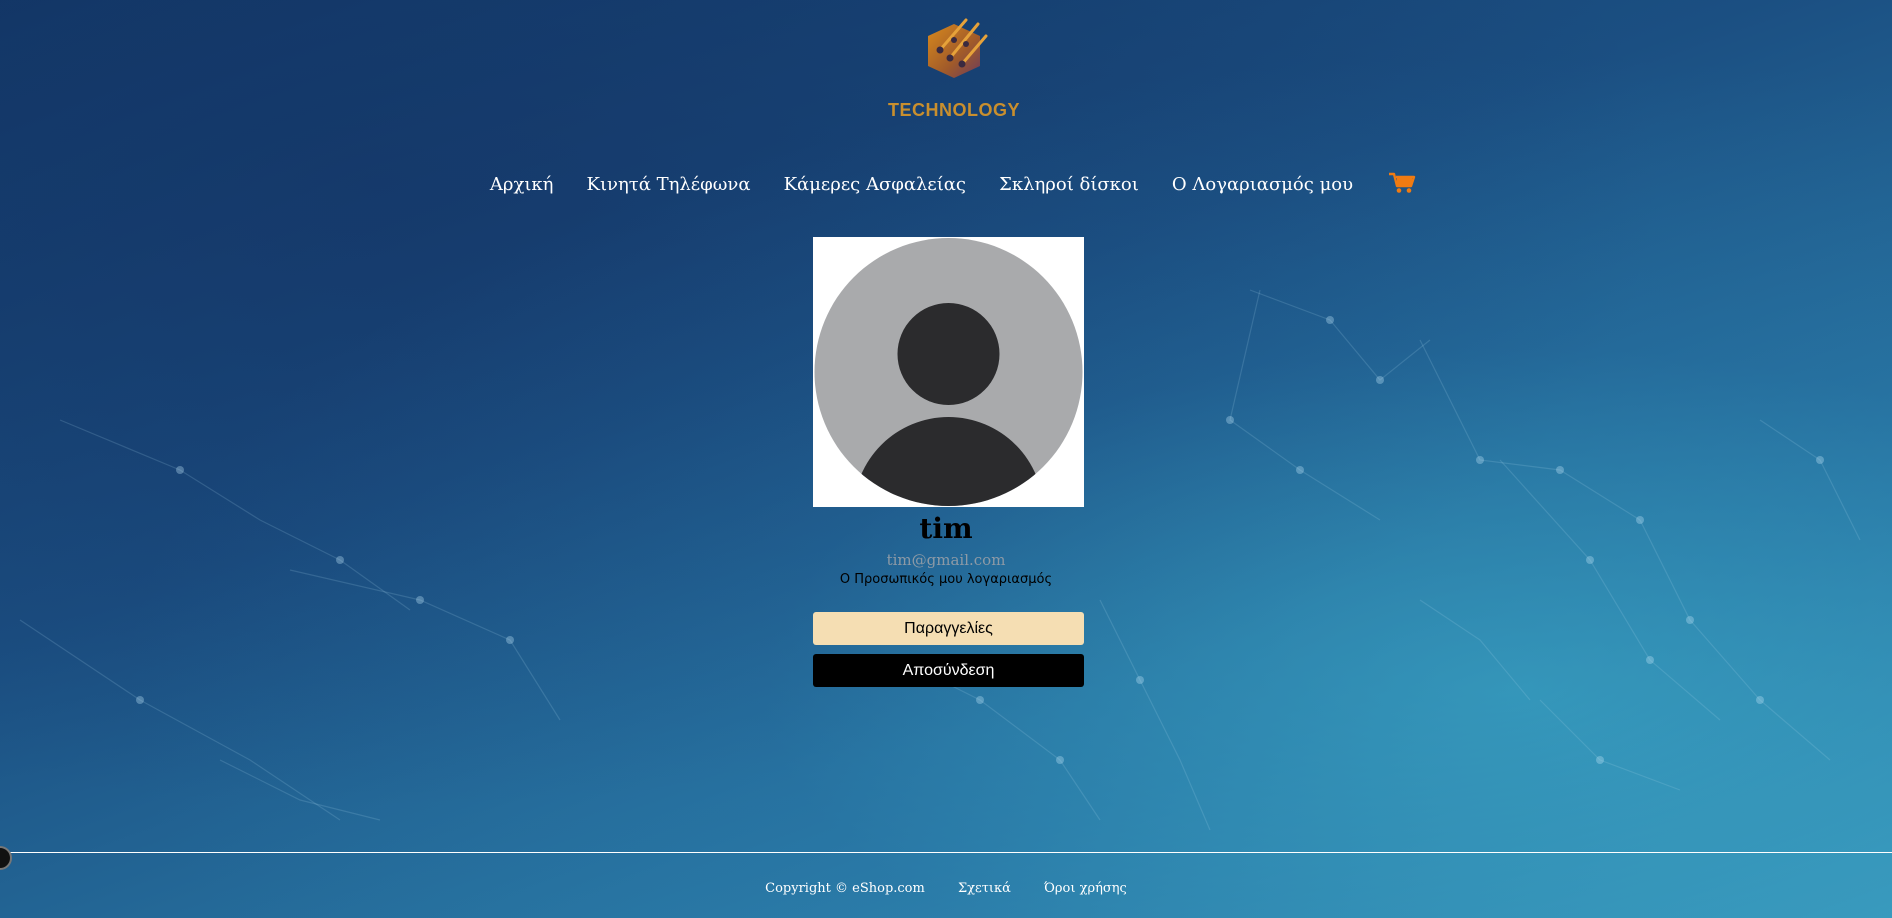 Image resolution: width=1892 pixels, height=918 pixels. I want to click on footer-link-terms: Όροι χρήσης, so click(1085, 888).